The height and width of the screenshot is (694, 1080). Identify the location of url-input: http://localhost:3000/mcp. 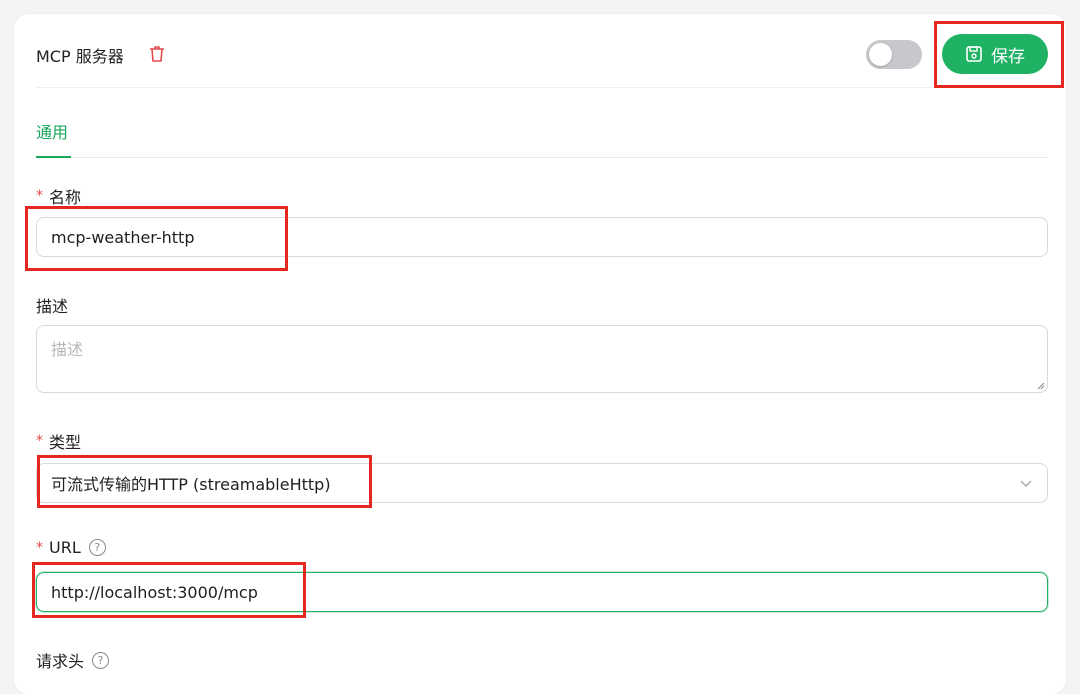
(542, 592).